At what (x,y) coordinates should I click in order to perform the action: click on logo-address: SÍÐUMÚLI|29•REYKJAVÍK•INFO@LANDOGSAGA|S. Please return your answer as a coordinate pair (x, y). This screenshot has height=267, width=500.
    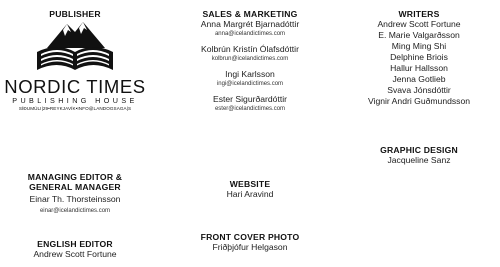
    Looking at the image, I should click on (75, 108).